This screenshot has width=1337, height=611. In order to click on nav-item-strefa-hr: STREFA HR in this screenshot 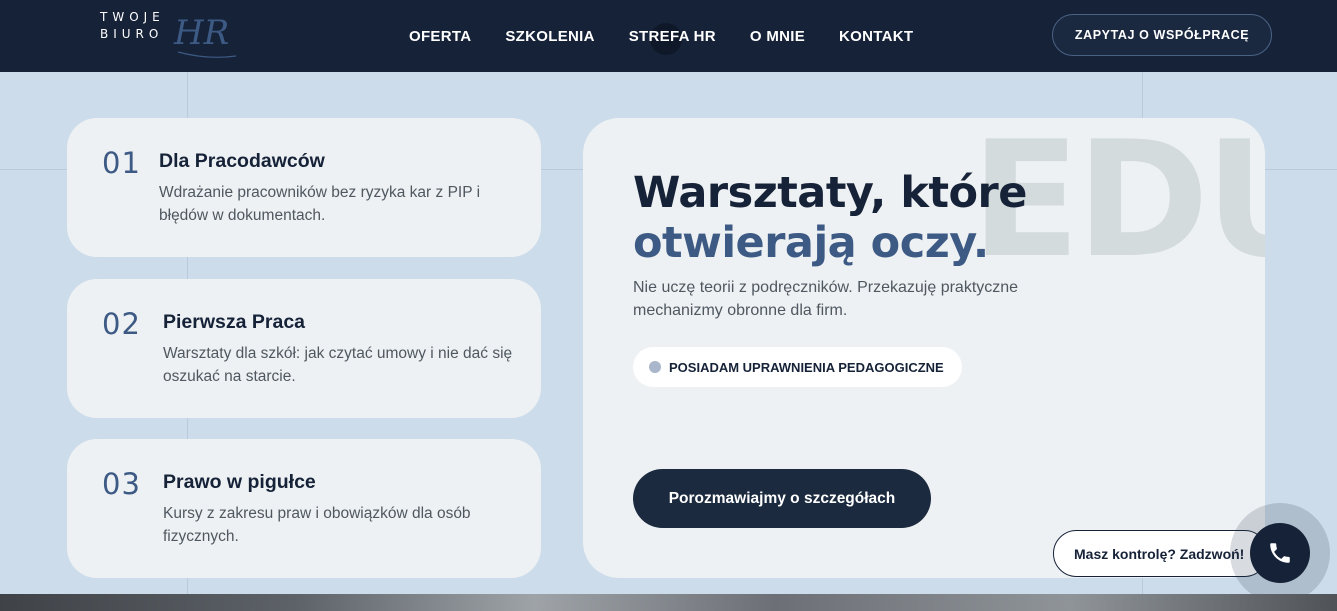, I will do `click(672, 36)`.